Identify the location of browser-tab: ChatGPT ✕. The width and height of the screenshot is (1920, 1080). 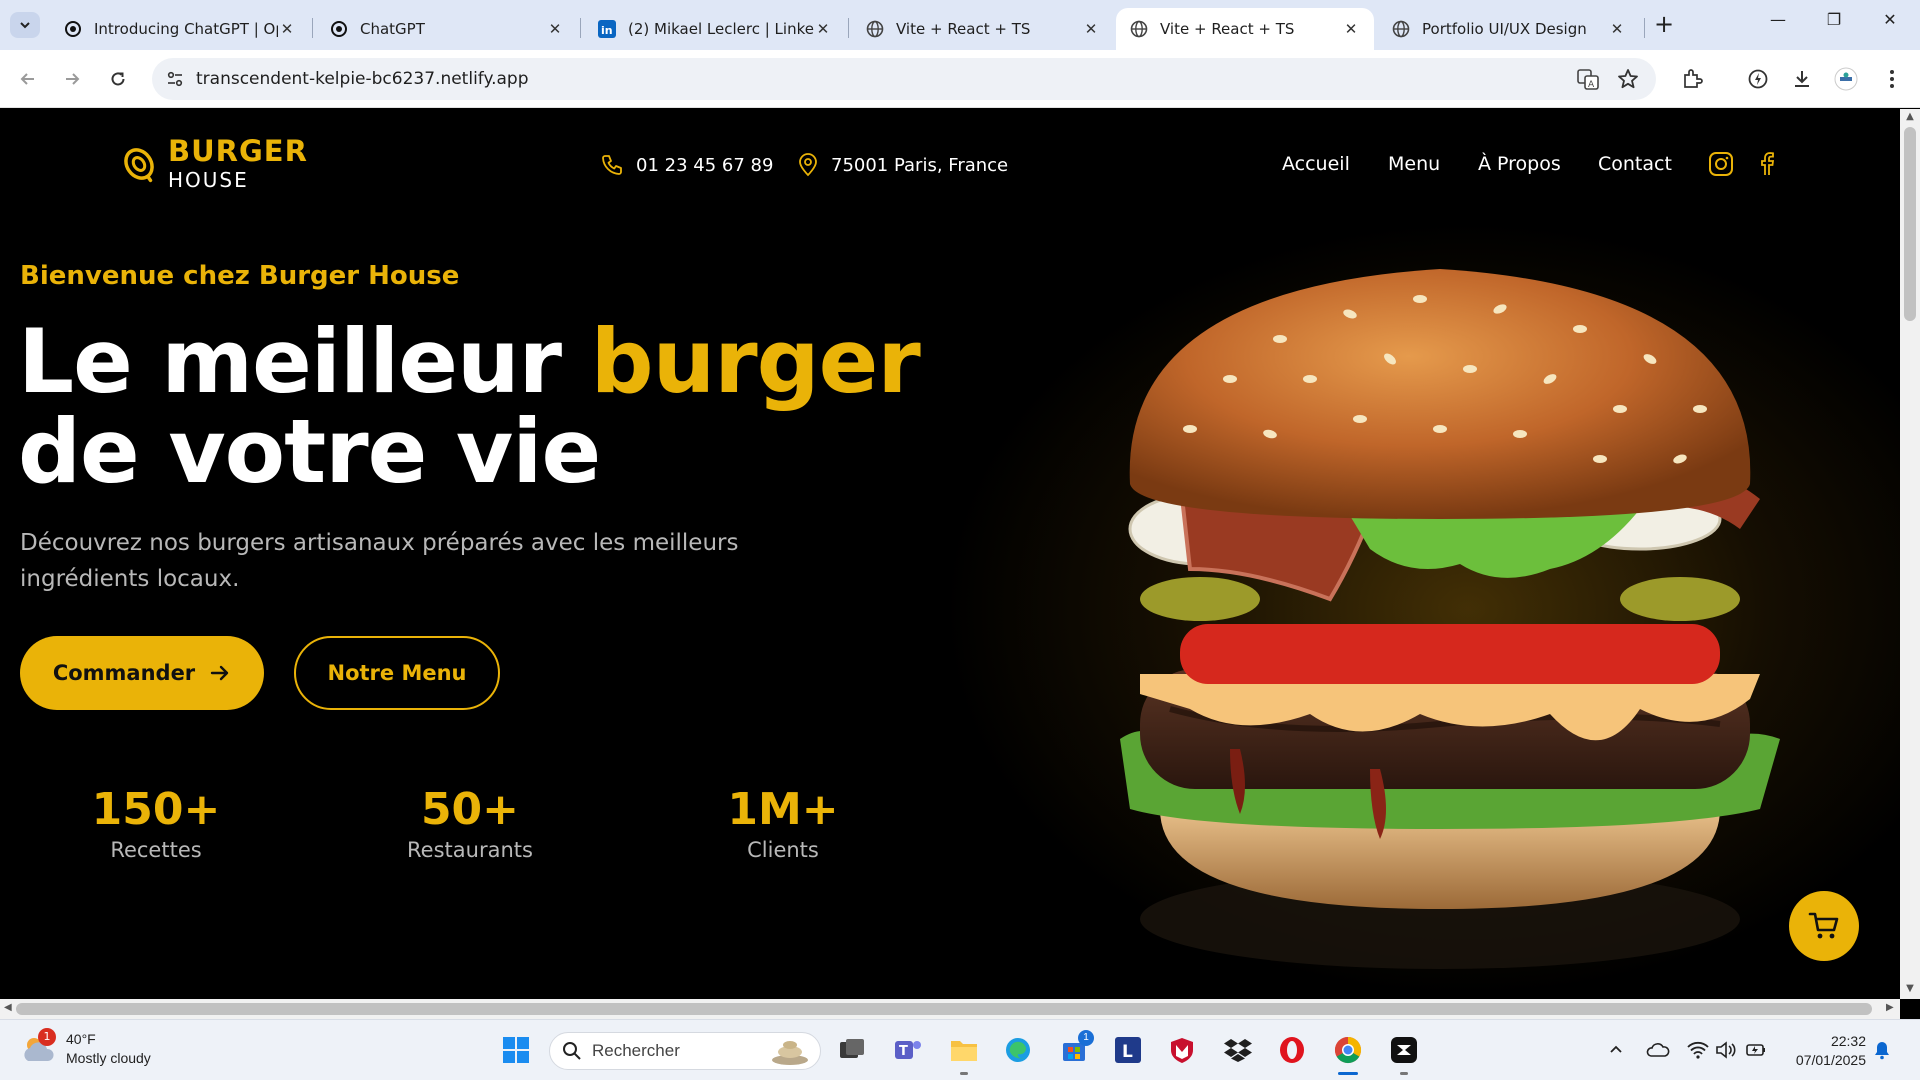
(447, 29).